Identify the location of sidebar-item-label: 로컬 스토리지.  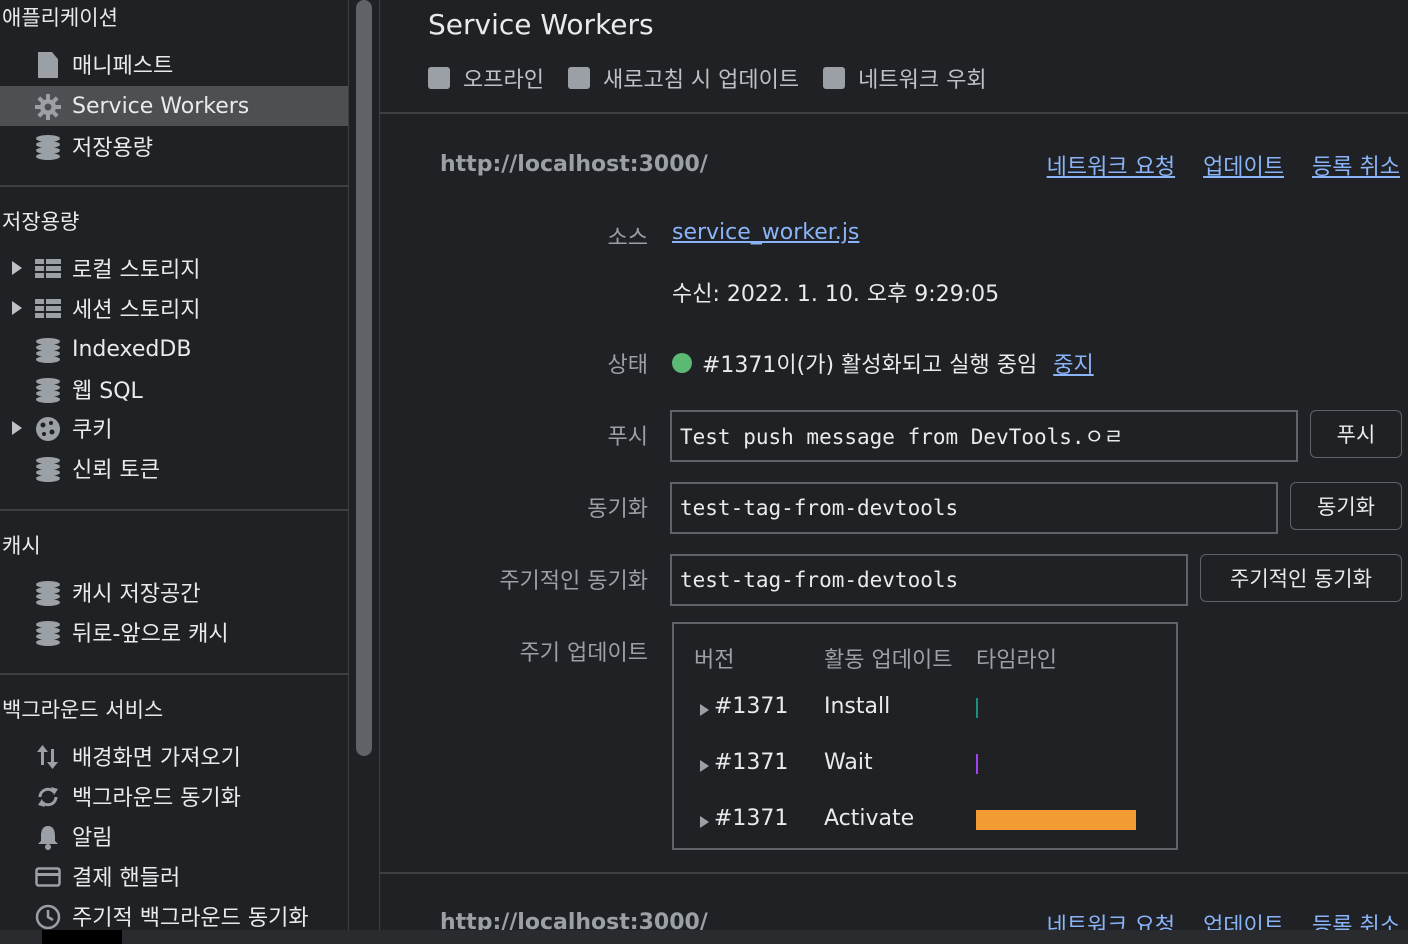
(136, 270).